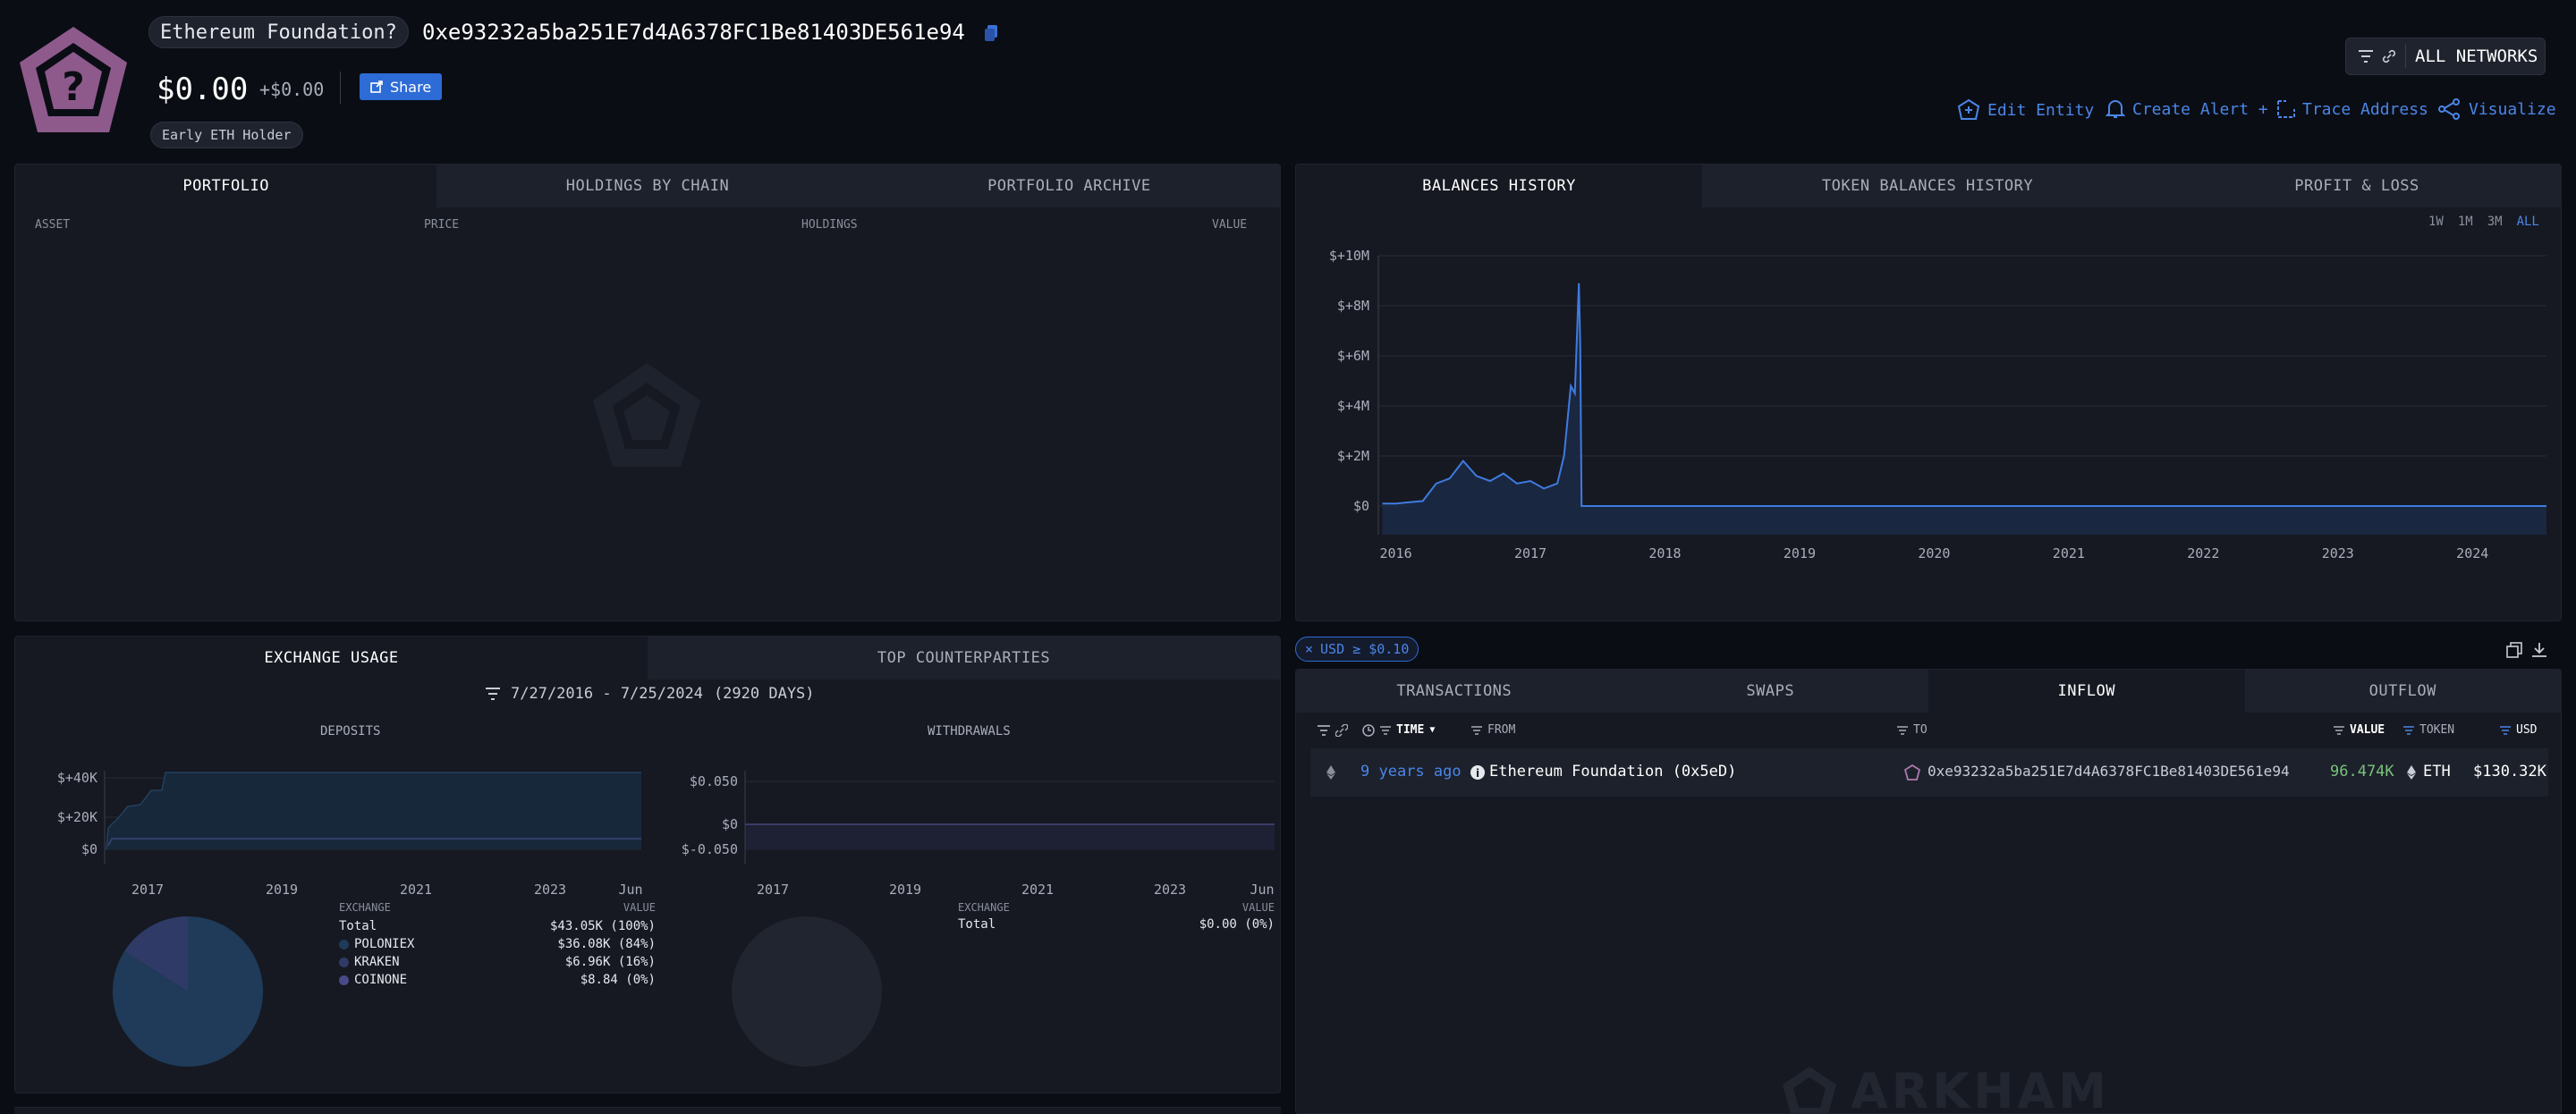 The height and width of the screenshot is (1114, 2576). I want to click on tab-outflow: OUTFLOW, so click(2403, 692).